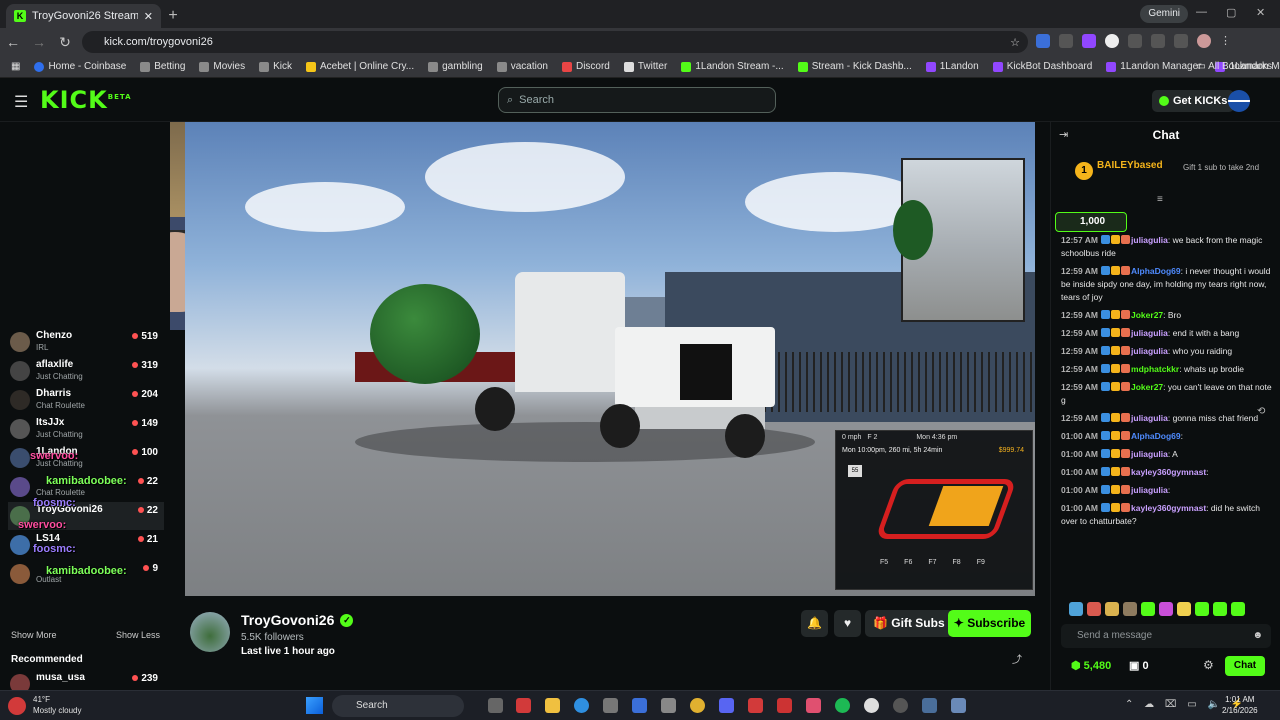 The width and height of the screenshot is (1280, 720). Describe the element at coordinates (1234, 66) in the screenshot. I see `all-bookmarks-button: ▭ All Bookmarks` at that location.